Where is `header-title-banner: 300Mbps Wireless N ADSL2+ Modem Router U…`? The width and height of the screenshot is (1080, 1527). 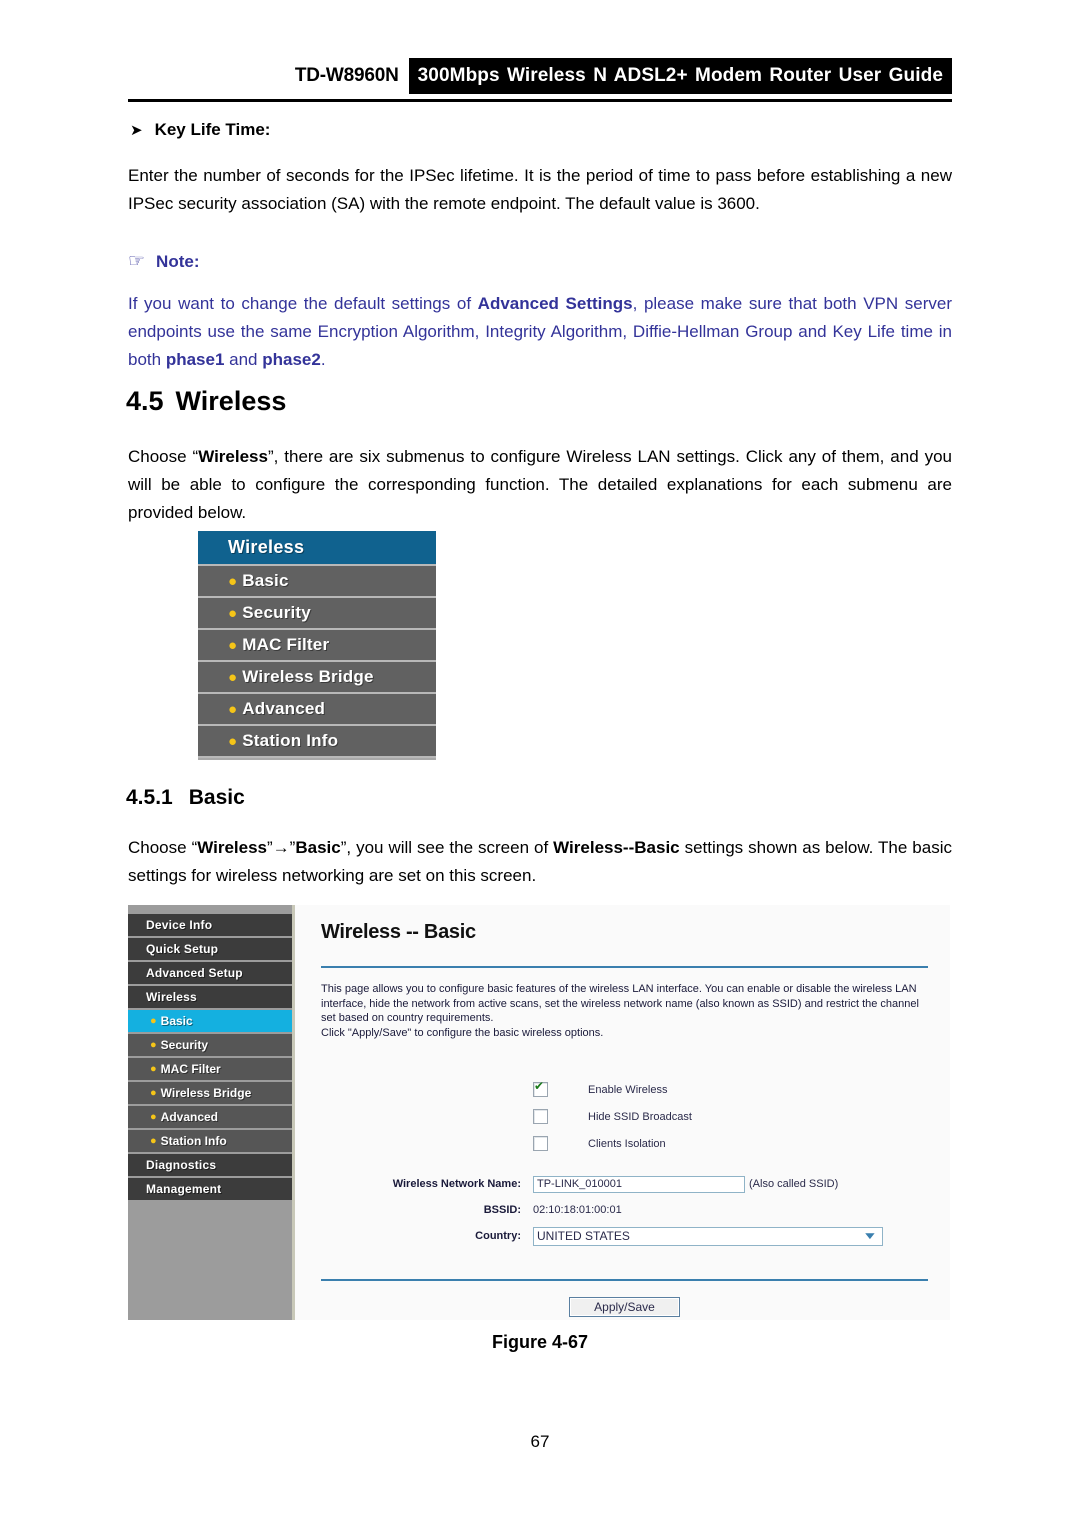 header-title-banner: 300Mbps Wireless N ADSL2+ Modem Router U… is located at coordinates (680, 76).